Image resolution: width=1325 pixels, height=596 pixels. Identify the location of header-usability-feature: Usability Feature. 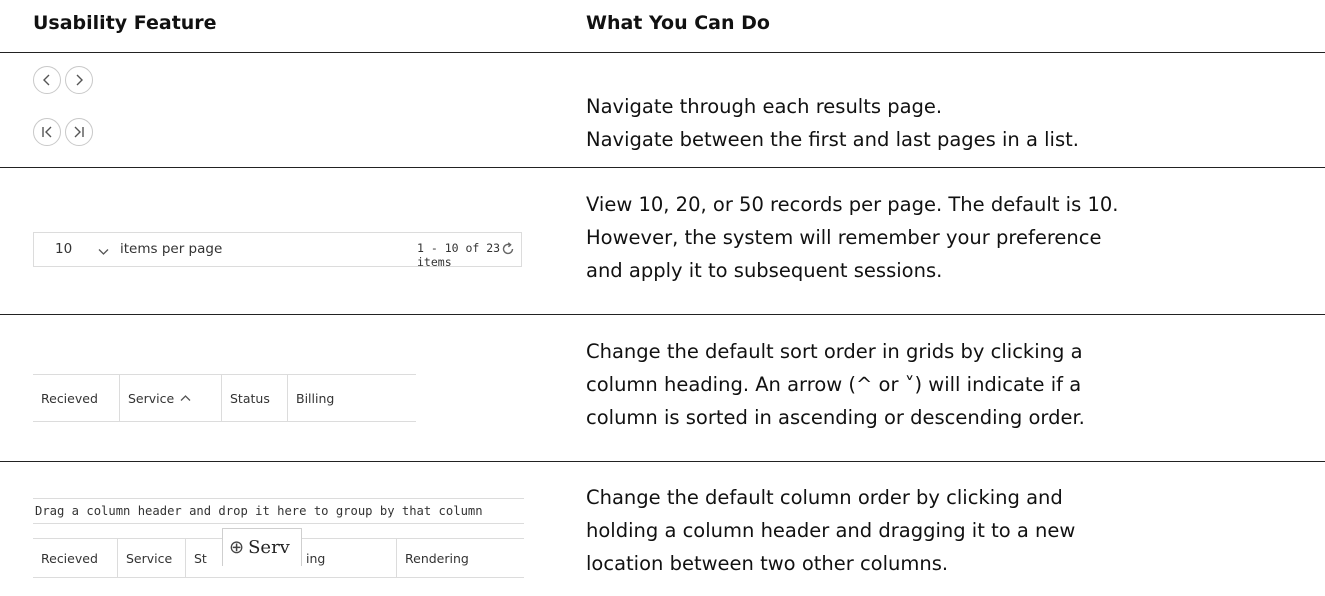
(125, 23).